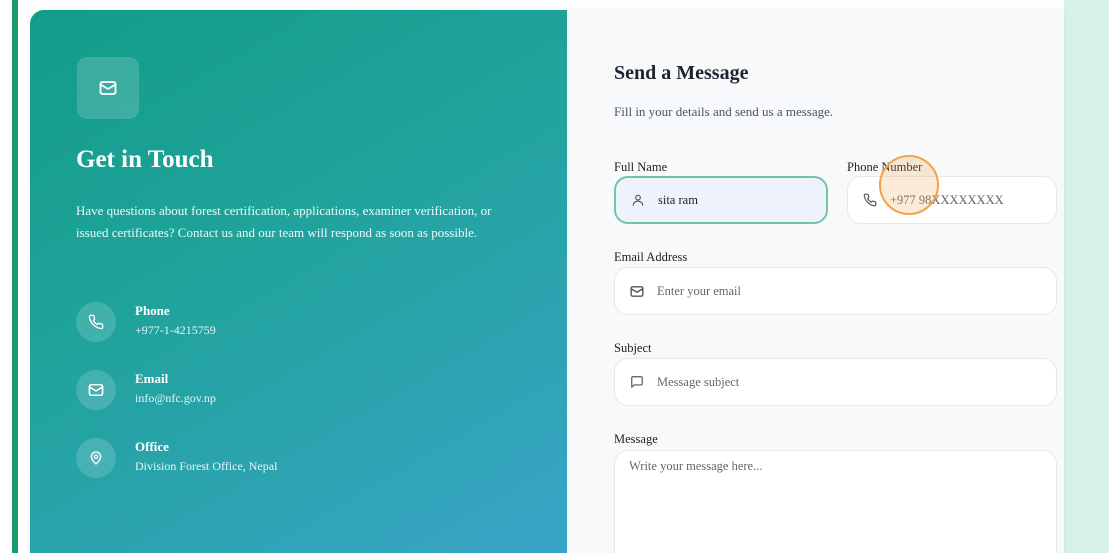 The height and width of the screenshot is (553, 1109). What do you see at coordinates (641, 167) in the screenshot?
I see `full-name-label: Full Name` at bounding box center [641, 167].